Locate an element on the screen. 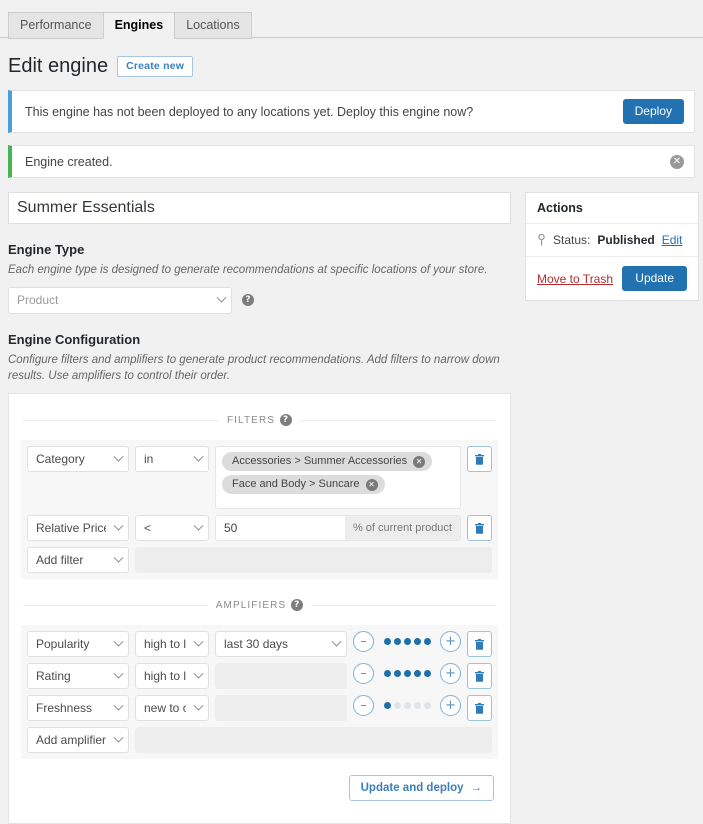 The height and width of the screenshot is (824, 703). notice-text: Engine created. is located at coordinates (69, 161).